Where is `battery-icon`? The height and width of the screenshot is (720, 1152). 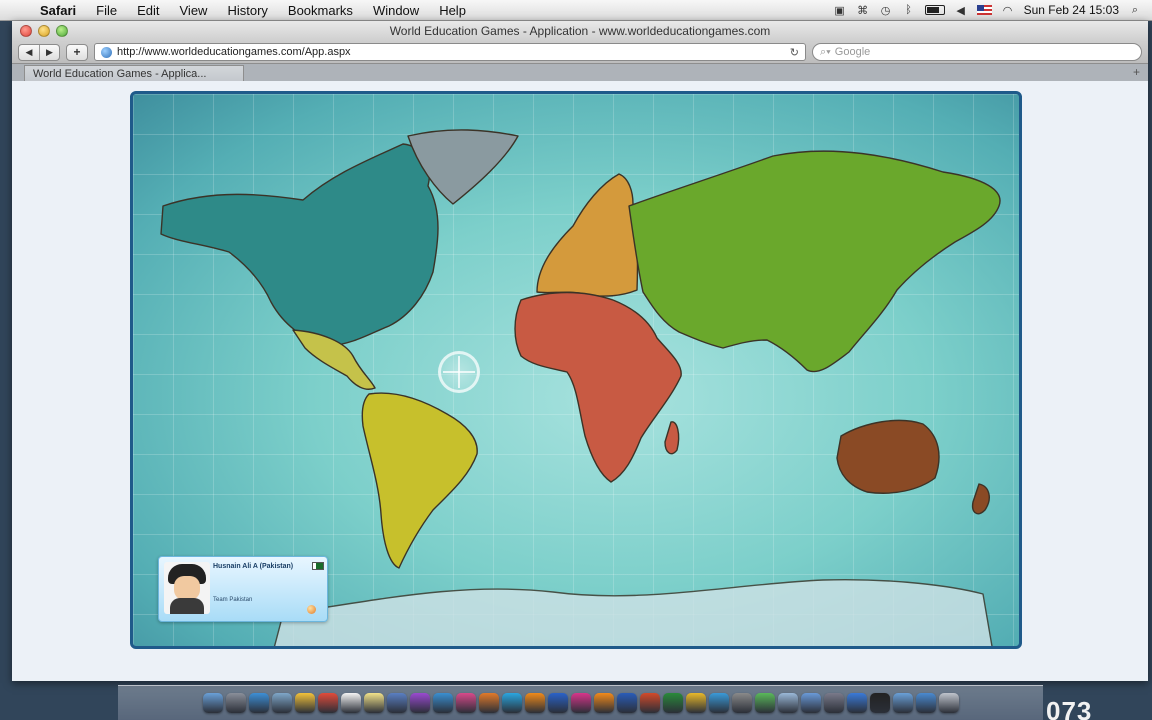 battery-icon is located at coordinates (934, 10).